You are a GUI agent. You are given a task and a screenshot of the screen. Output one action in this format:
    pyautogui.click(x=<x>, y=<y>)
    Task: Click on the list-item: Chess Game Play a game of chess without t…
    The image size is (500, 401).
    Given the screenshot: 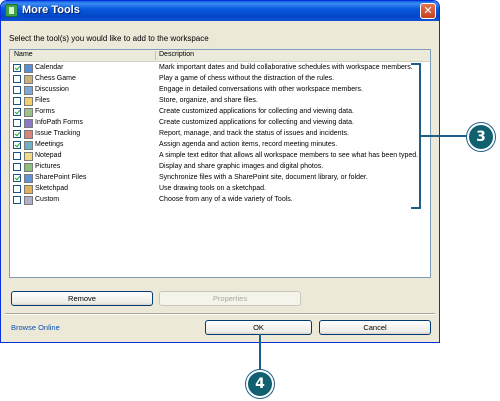 What is the action you would take?
    pyautogui.click(x=220, y=79)
    